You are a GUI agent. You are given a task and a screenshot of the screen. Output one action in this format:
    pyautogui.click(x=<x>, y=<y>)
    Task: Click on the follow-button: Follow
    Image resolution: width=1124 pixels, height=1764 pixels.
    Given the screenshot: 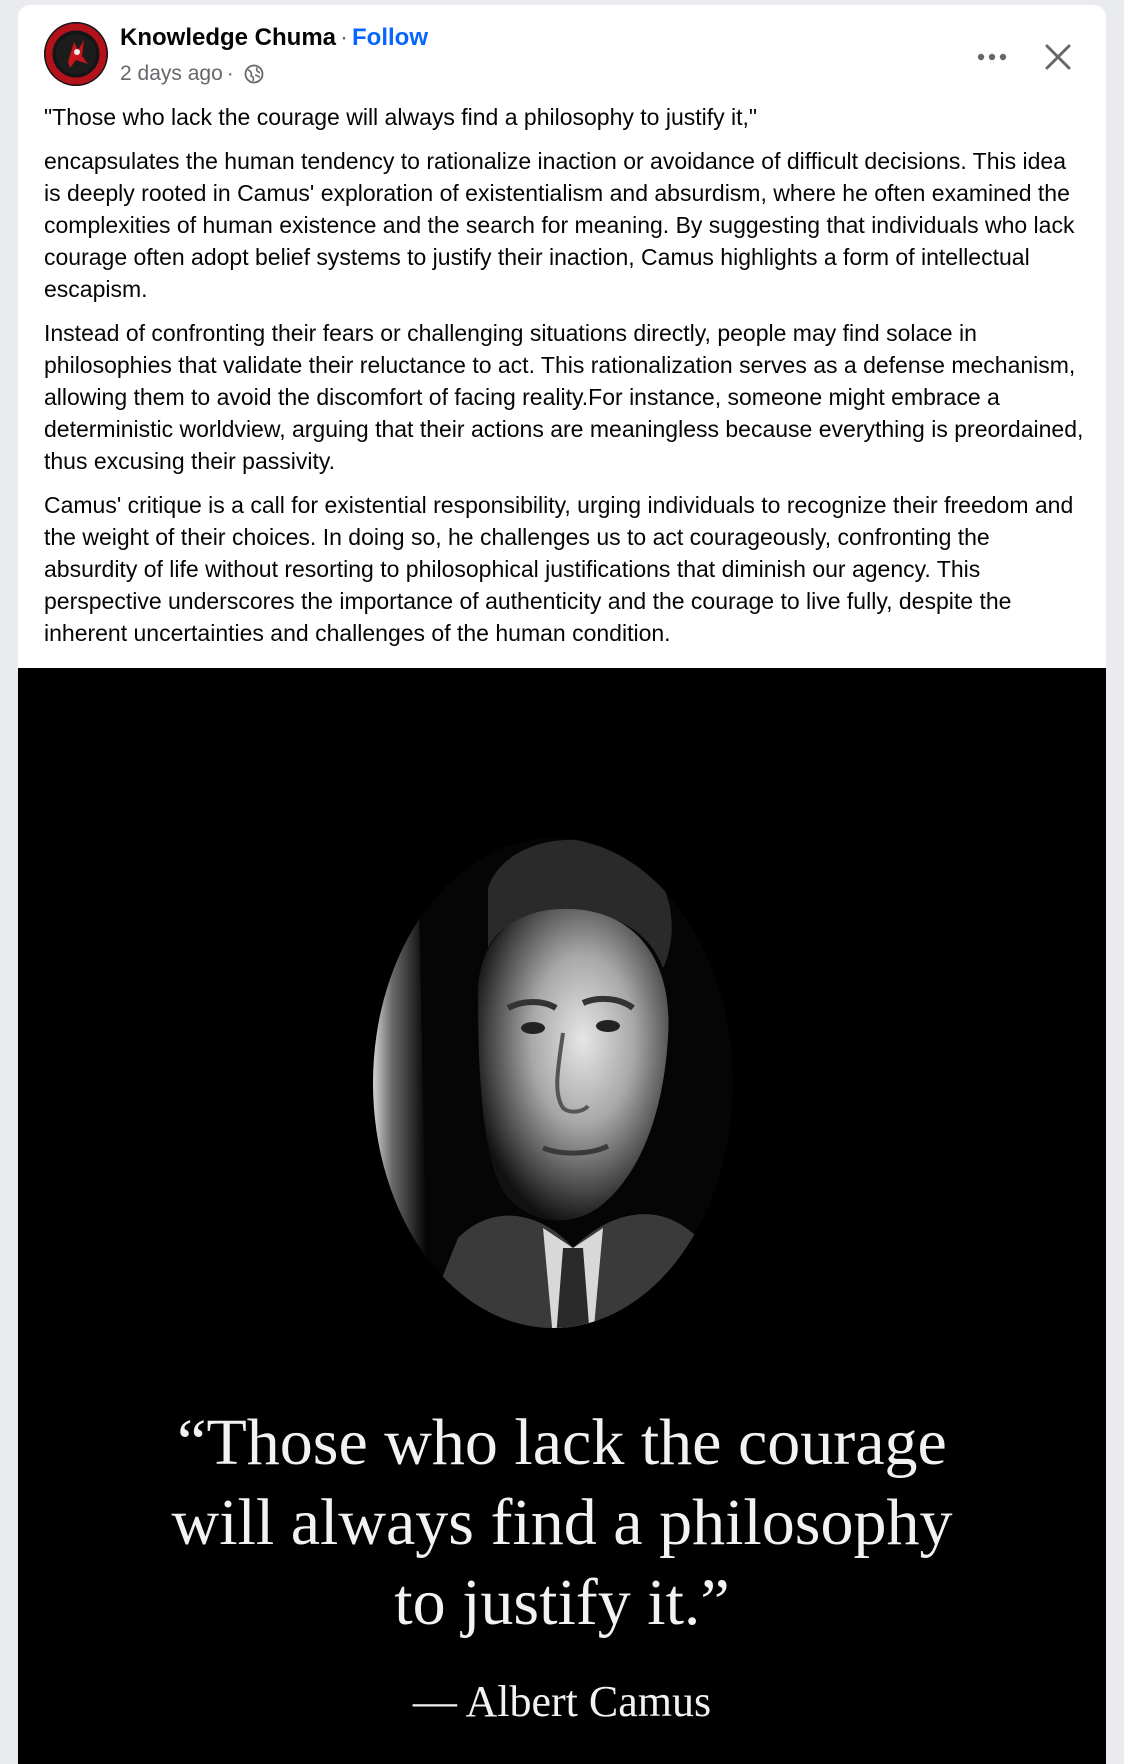 What is the action you would take?
    pyautogui.click(x=390, y=37)
    